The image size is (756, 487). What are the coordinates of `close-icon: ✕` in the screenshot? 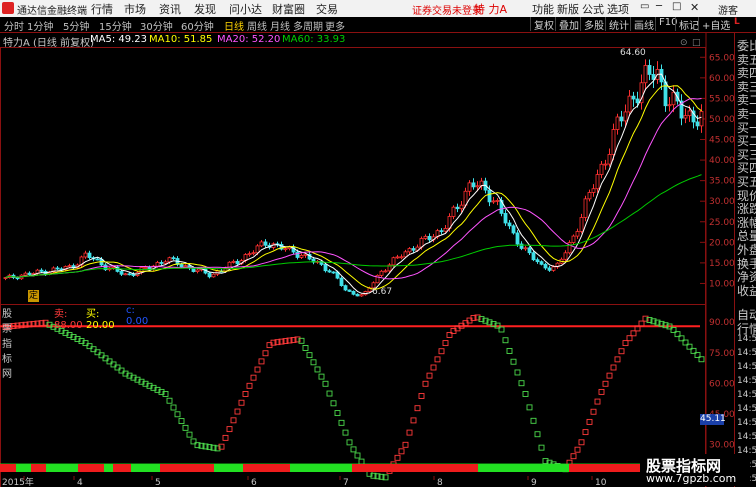 It's located at (694, 7).